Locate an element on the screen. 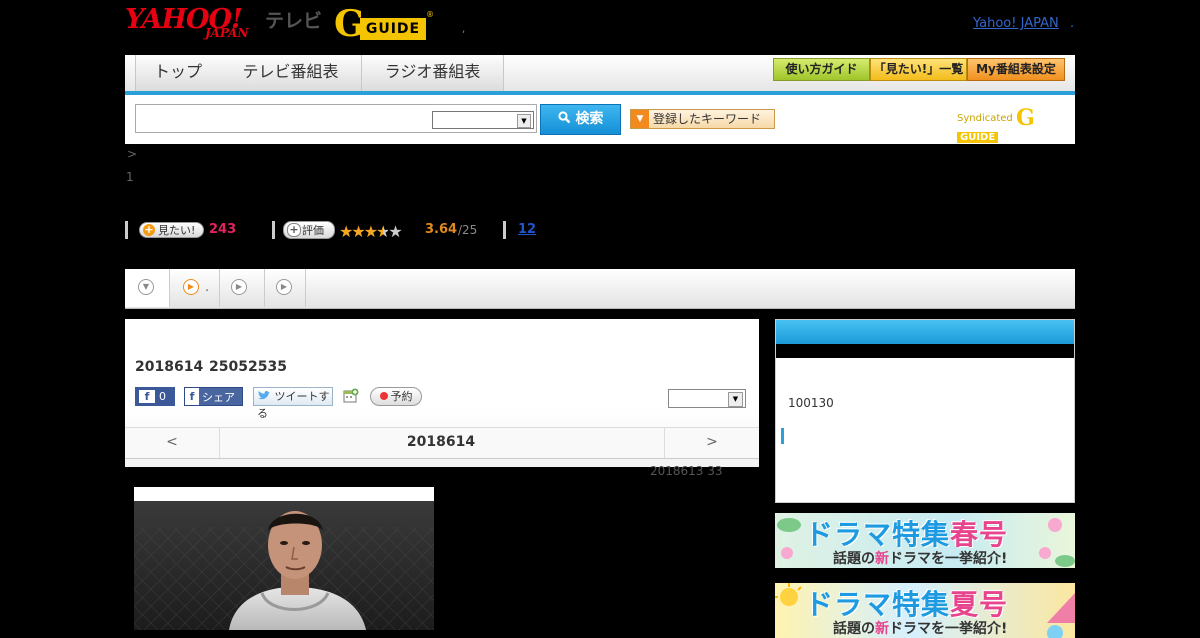 This screenshot has width=1200, height=638. calendar-add-icon is located at coordinates (351, 396).